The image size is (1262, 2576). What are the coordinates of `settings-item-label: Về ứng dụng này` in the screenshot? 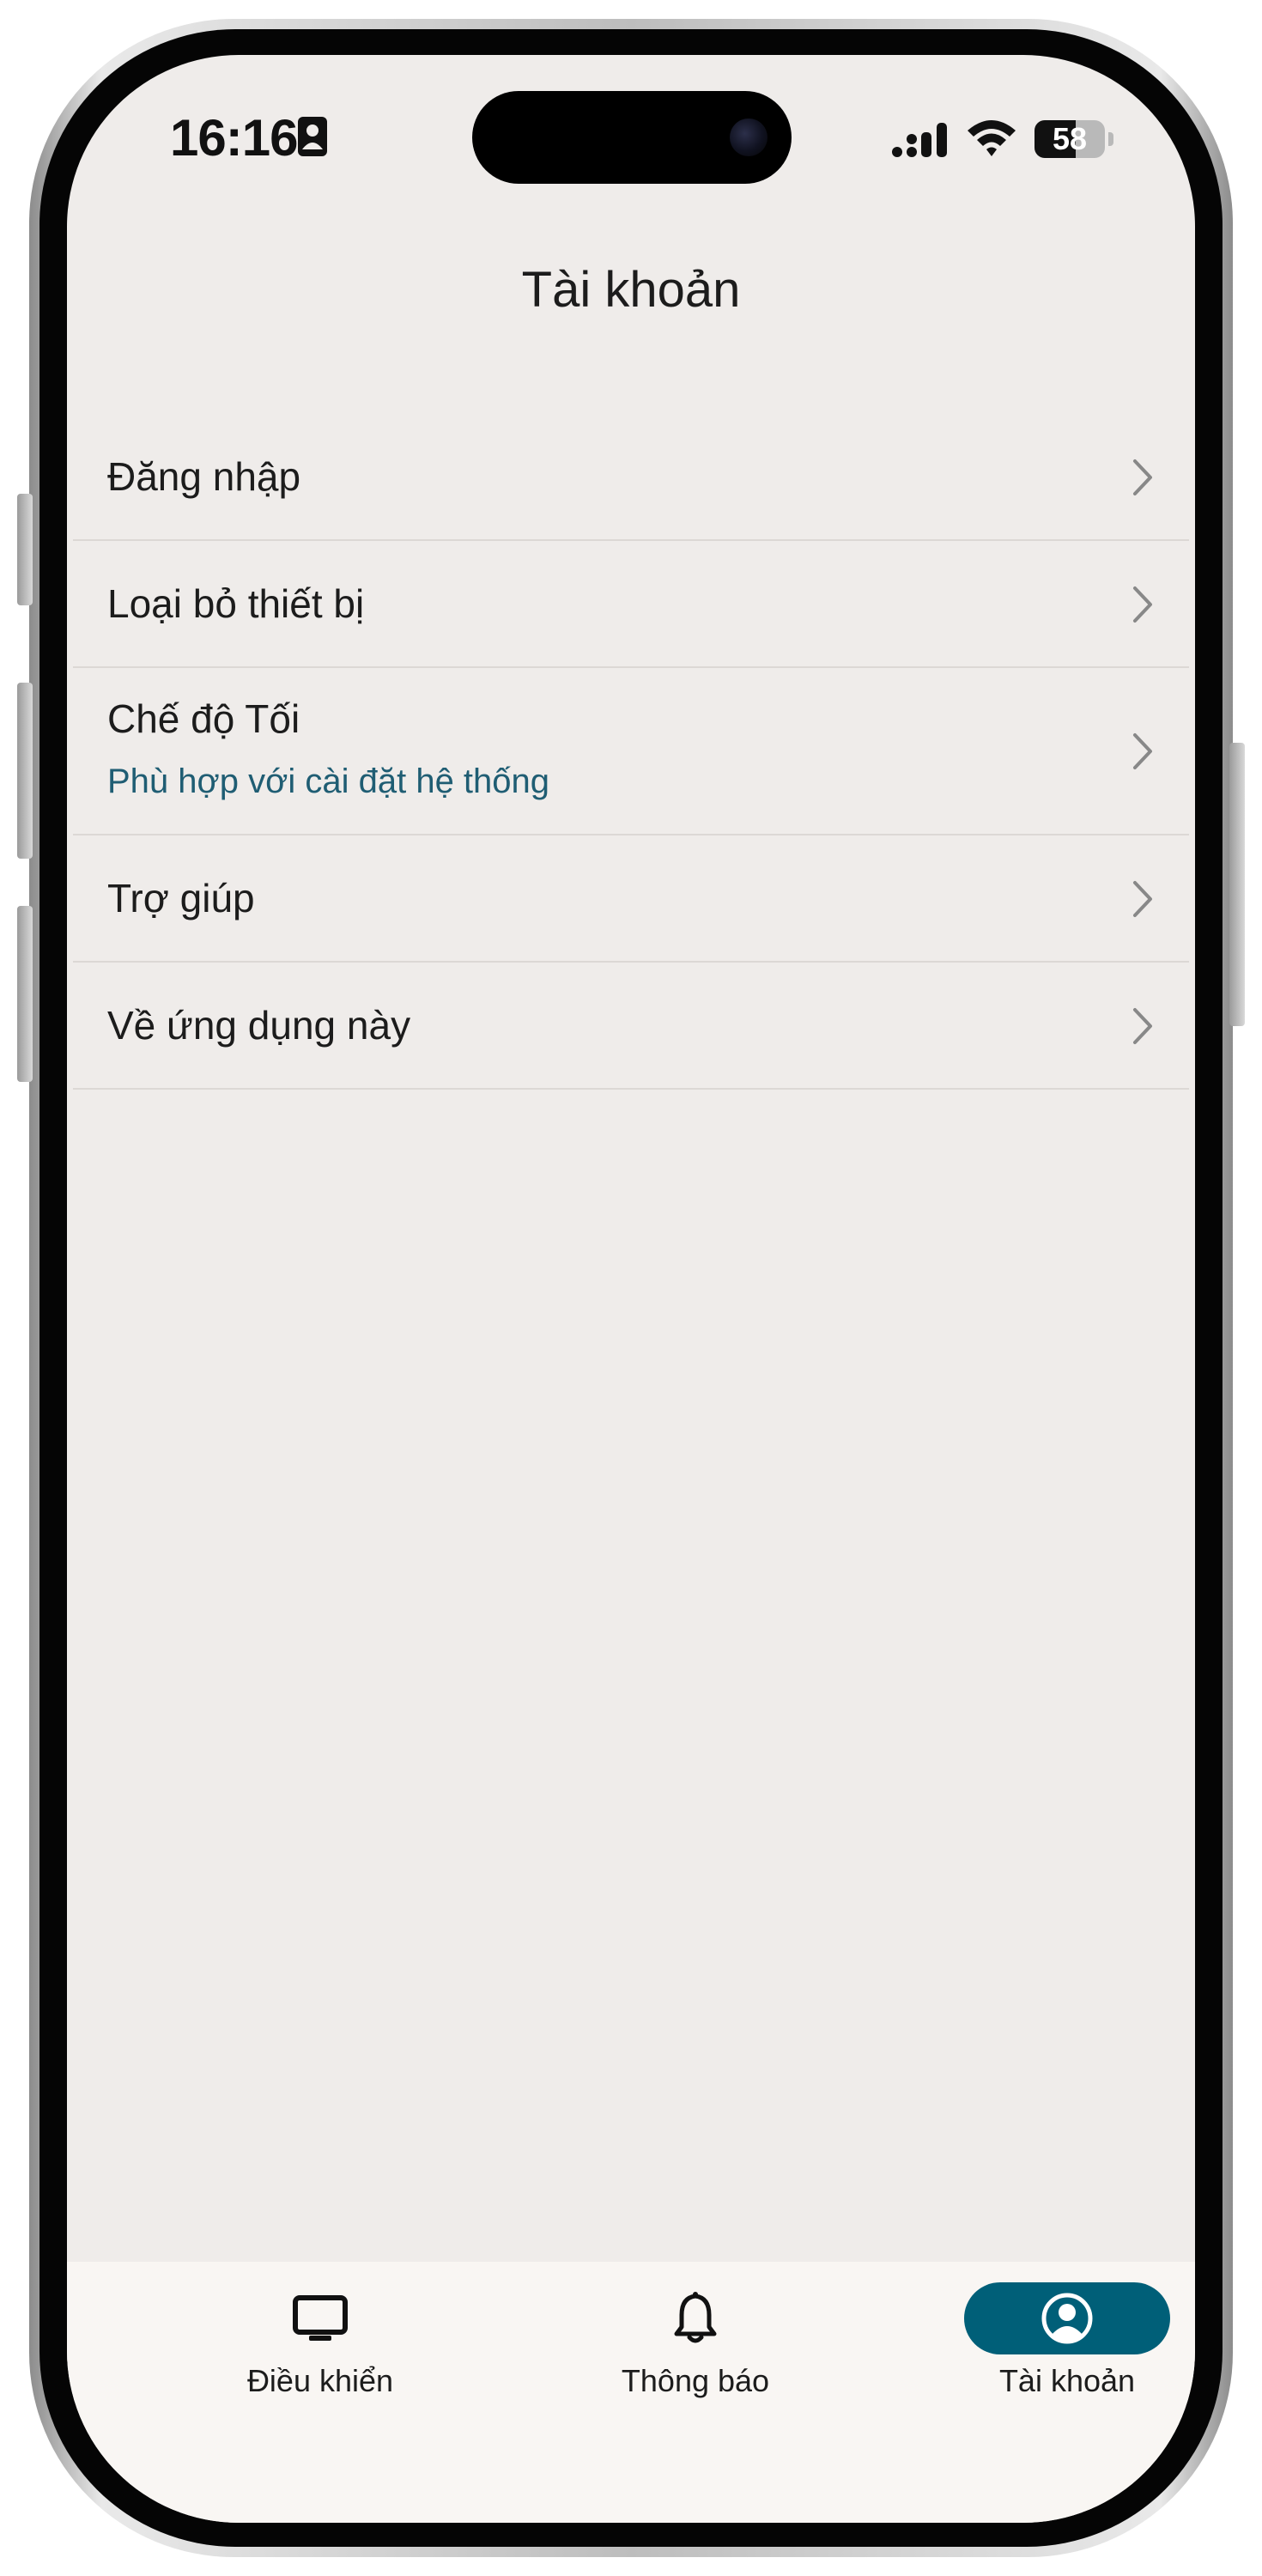 It's located at (259, 1025).